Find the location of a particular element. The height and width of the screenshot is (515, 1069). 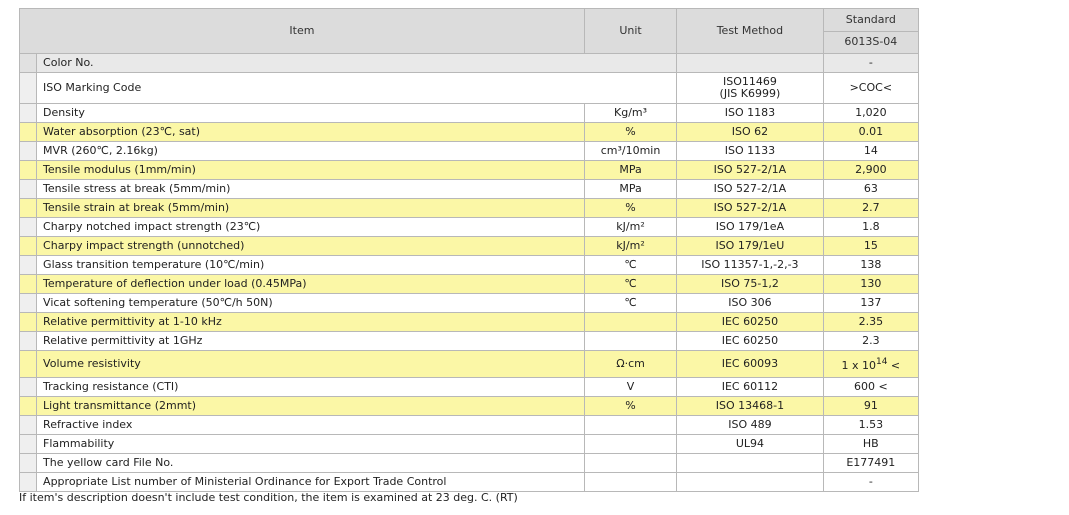

cell-value: - is located at coordinates (871, 63).